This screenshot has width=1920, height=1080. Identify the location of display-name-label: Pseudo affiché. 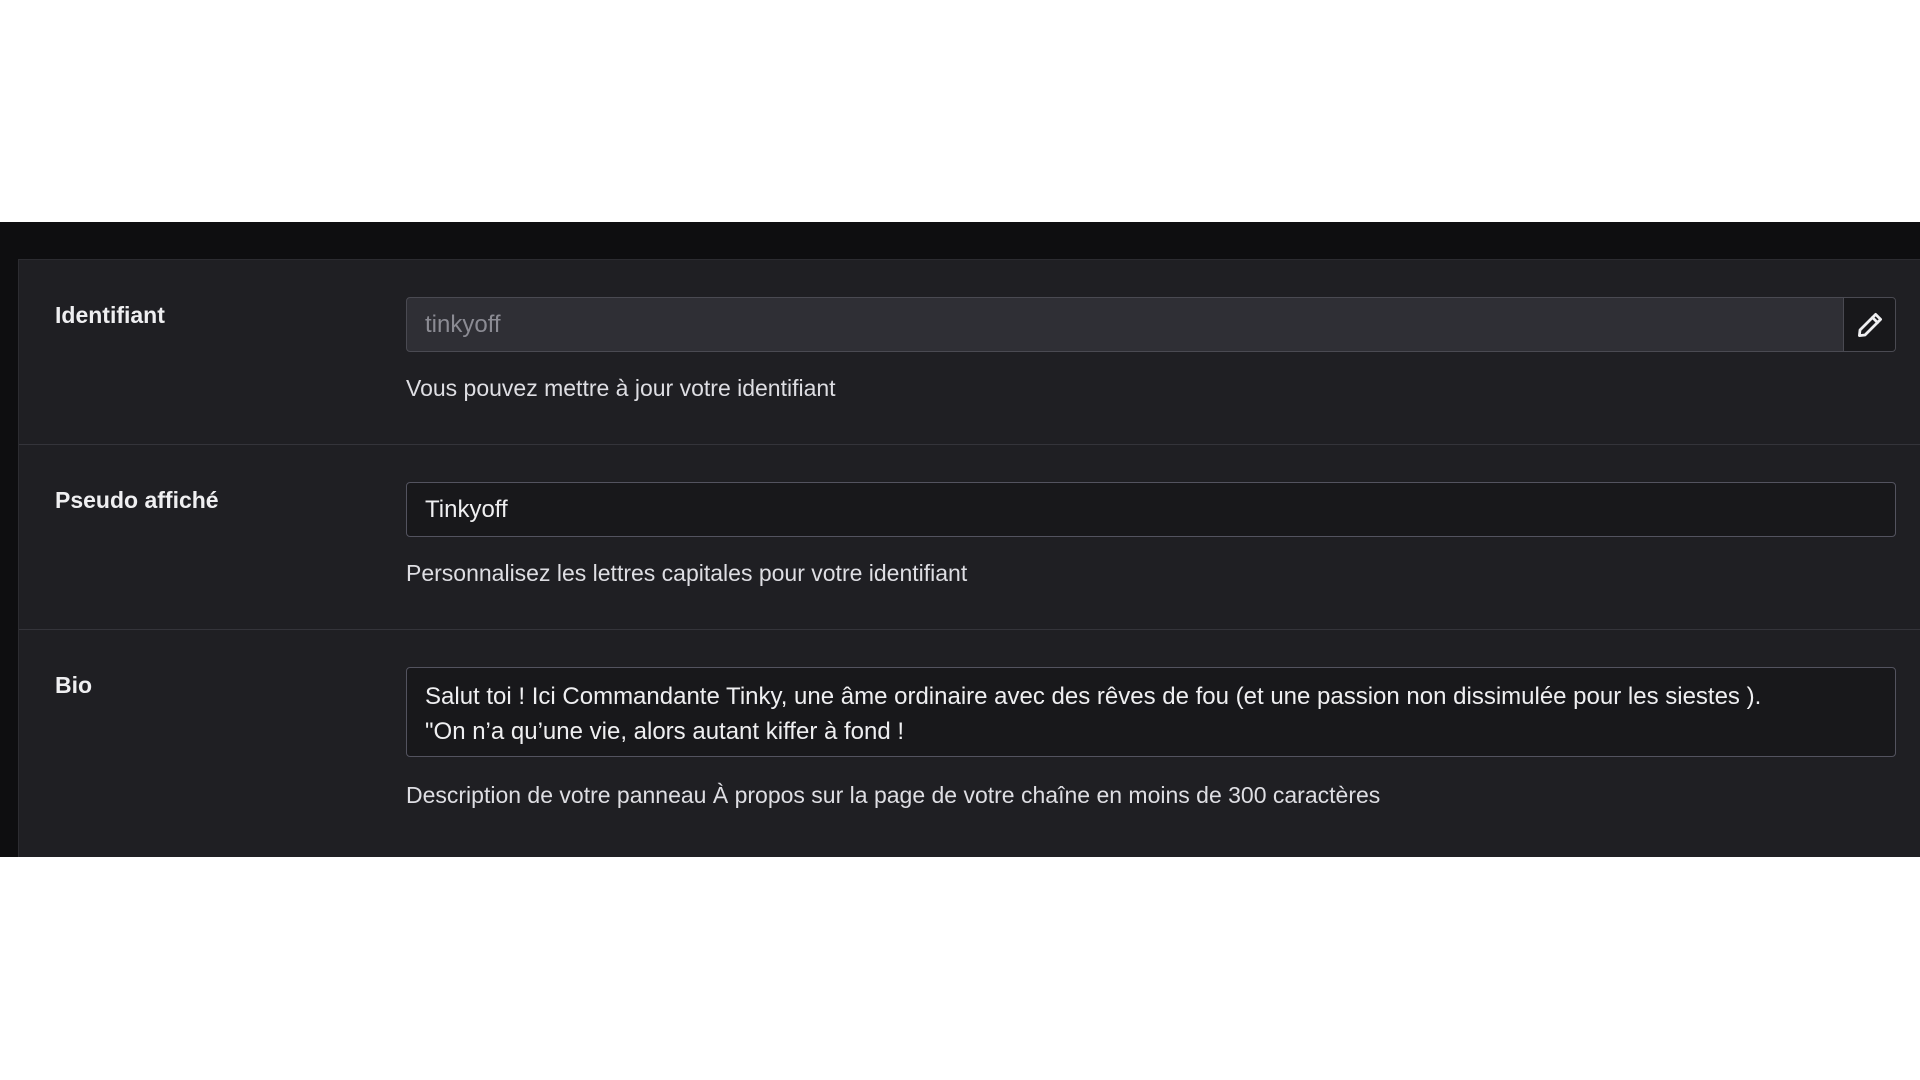
(137, 500).